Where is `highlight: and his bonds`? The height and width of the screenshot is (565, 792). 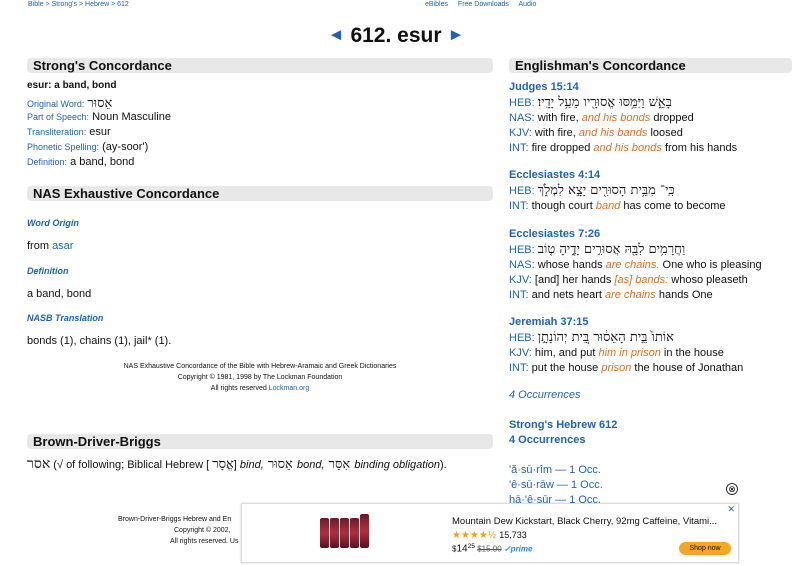 highlight: and his bonds is located at coordinates (627, 148).